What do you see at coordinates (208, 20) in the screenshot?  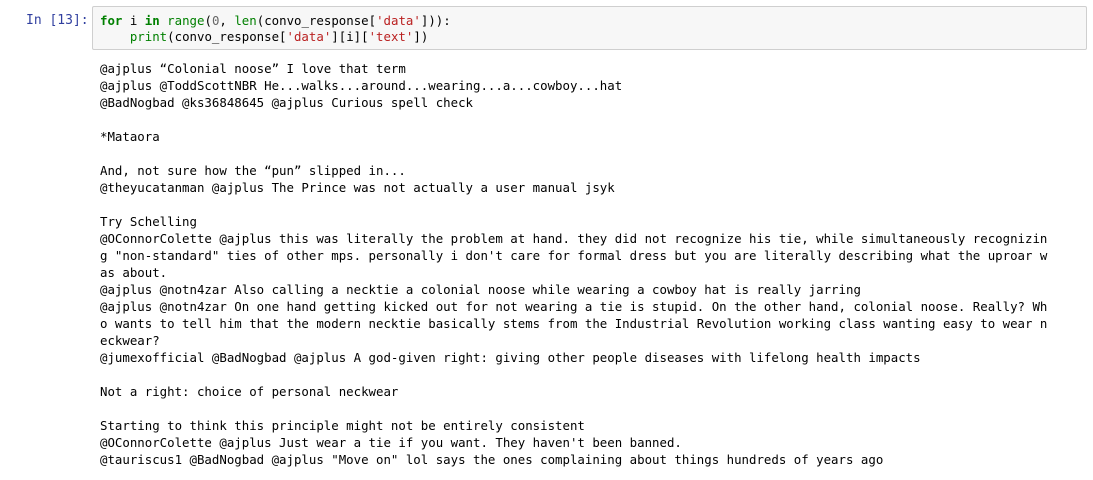 I see `code-punct: (` at bounding box center [208, 20].